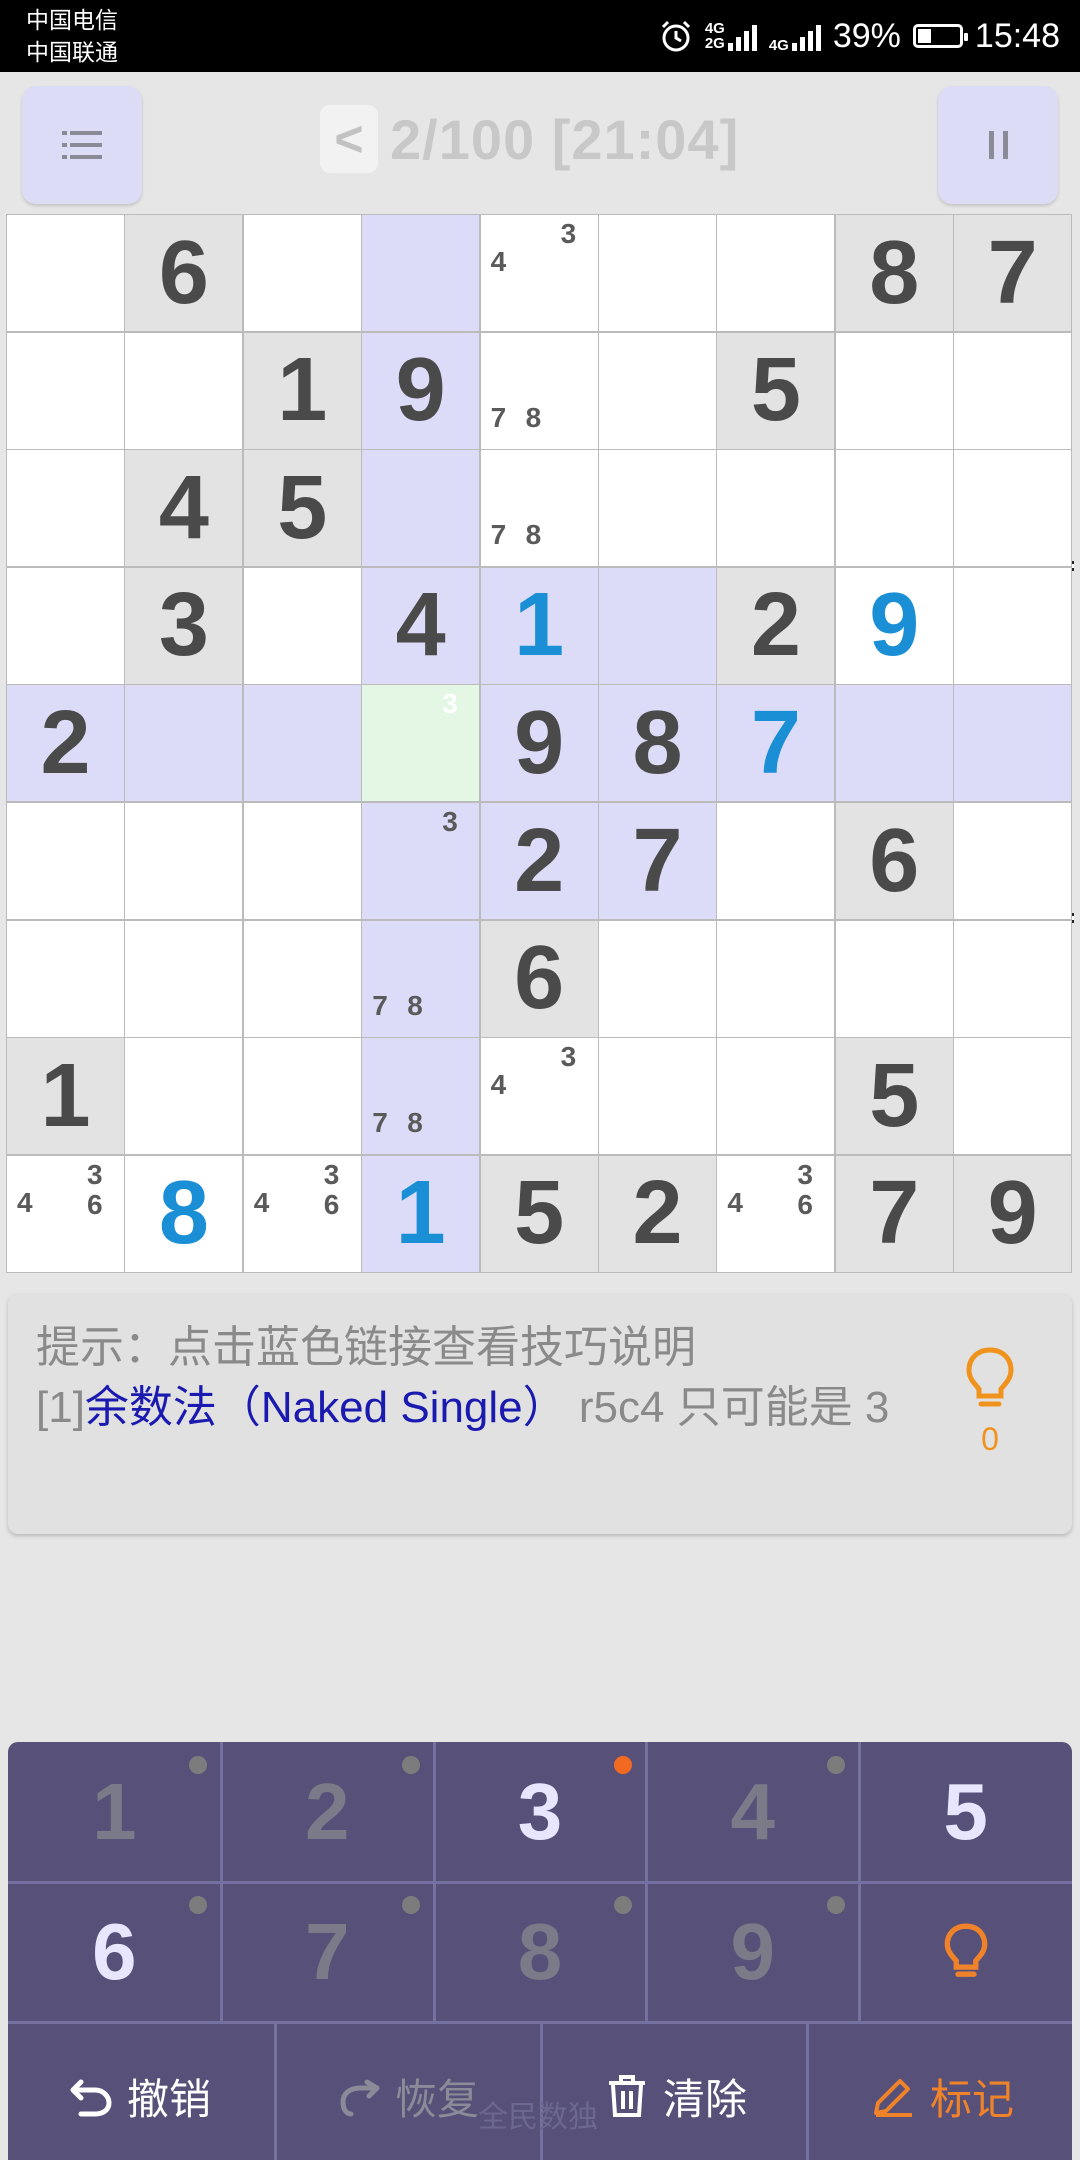 The image size is (1080, 2160). Describe the element at coordinates (539, 743) in the screenshot. I see `cell-r5c5: 9` at that location.